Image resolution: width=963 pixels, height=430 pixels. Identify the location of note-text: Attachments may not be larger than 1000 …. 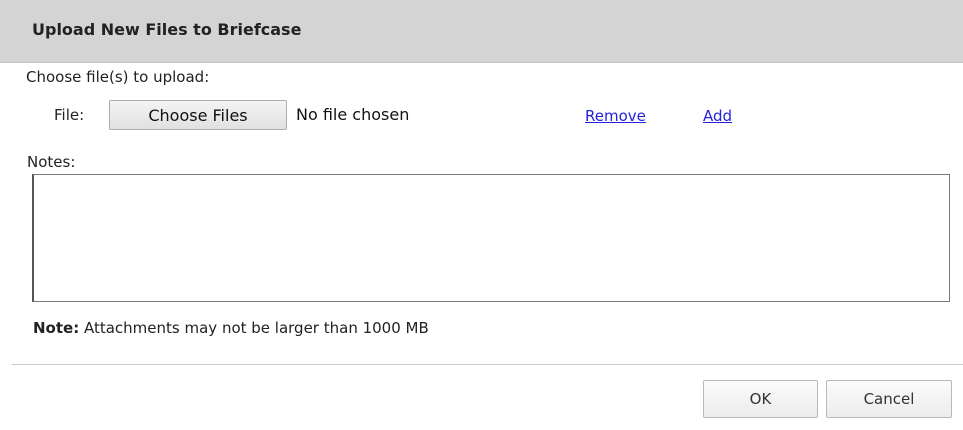
(254, 328).